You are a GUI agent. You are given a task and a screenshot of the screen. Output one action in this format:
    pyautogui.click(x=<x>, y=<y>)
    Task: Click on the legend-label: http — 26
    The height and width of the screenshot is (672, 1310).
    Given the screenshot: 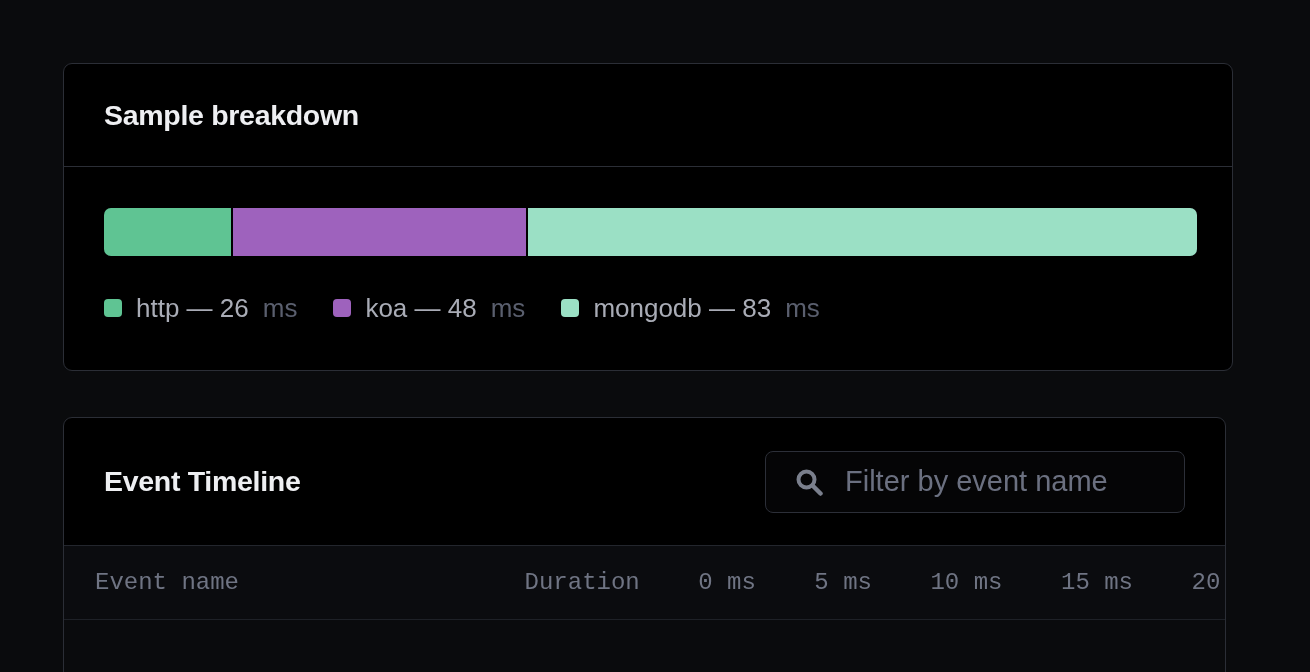 What is the action you would take?
    pyautogui.click(x=192, y=308)
    